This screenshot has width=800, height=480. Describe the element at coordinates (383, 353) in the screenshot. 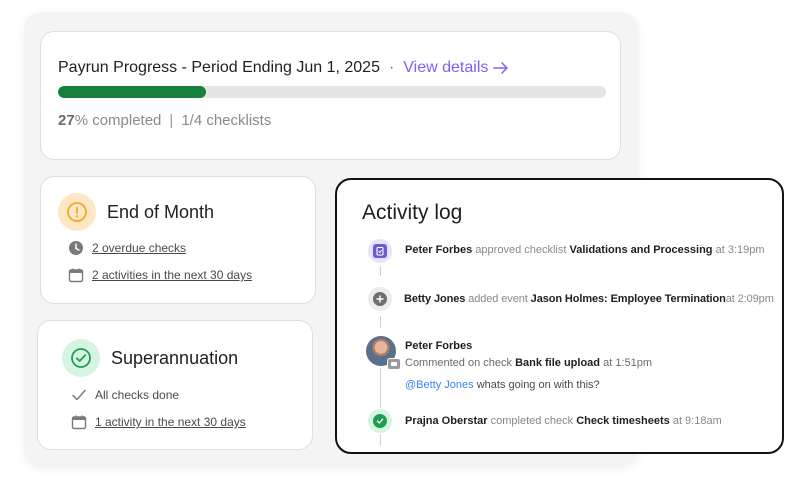

I see `avatar` at that location.